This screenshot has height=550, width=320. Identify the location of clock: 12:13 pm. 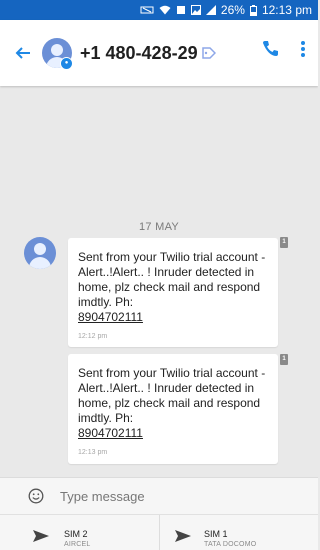
(286, 10).